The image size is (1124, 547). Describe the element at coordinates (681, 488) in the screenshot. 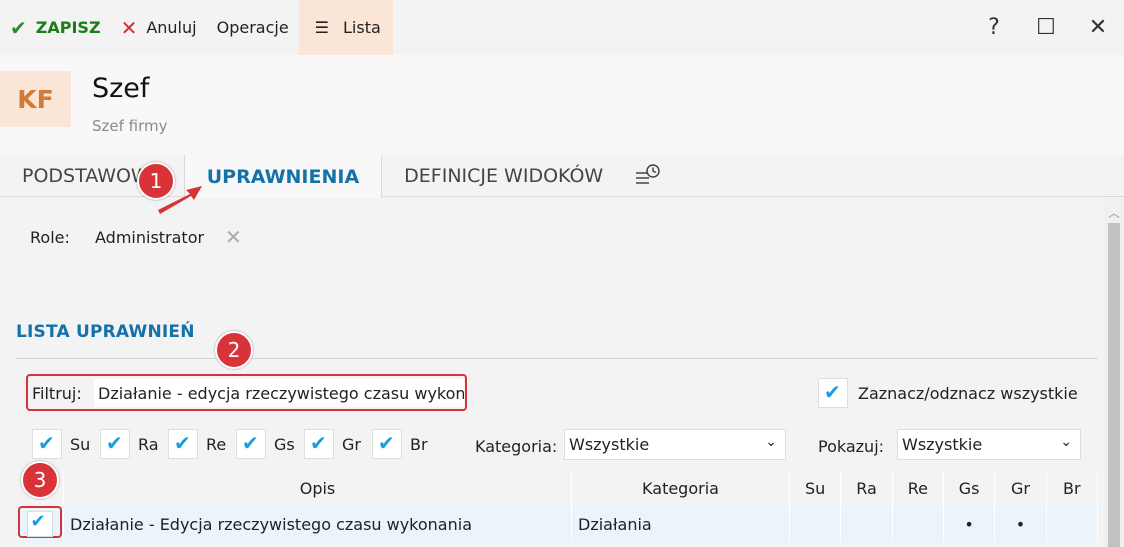

I see `column-header-kategoria: Kategoria` at that location.